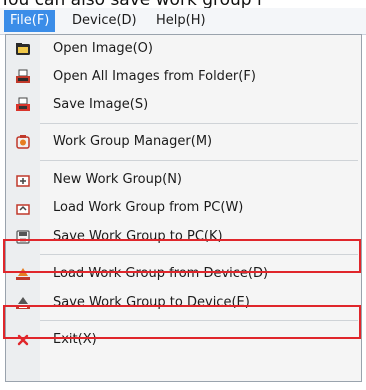  Describe the element at coordinates (148, 207) in the screenshot. I see `menu-item-label: Load Work Group from PC(W)` at that location.